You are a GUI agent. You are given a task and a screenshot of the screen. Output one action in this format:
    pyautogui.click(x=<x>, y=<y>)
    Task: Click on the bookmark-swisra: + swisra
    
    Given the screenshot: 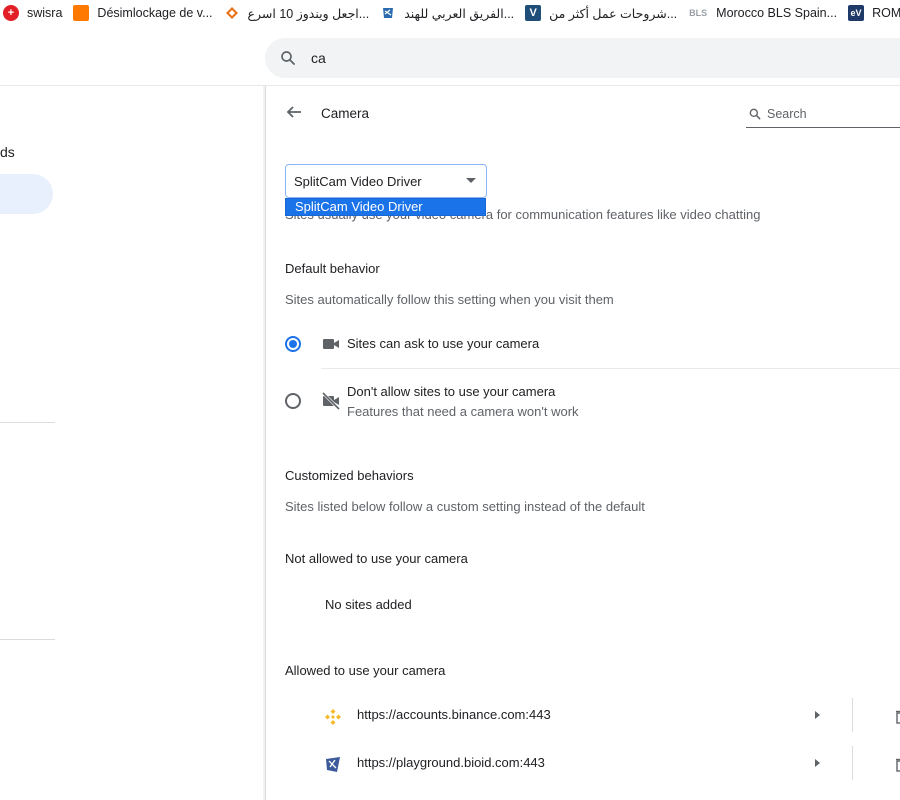 What is the action you would take?
    pyautogui.click(x=35, y=13)
    